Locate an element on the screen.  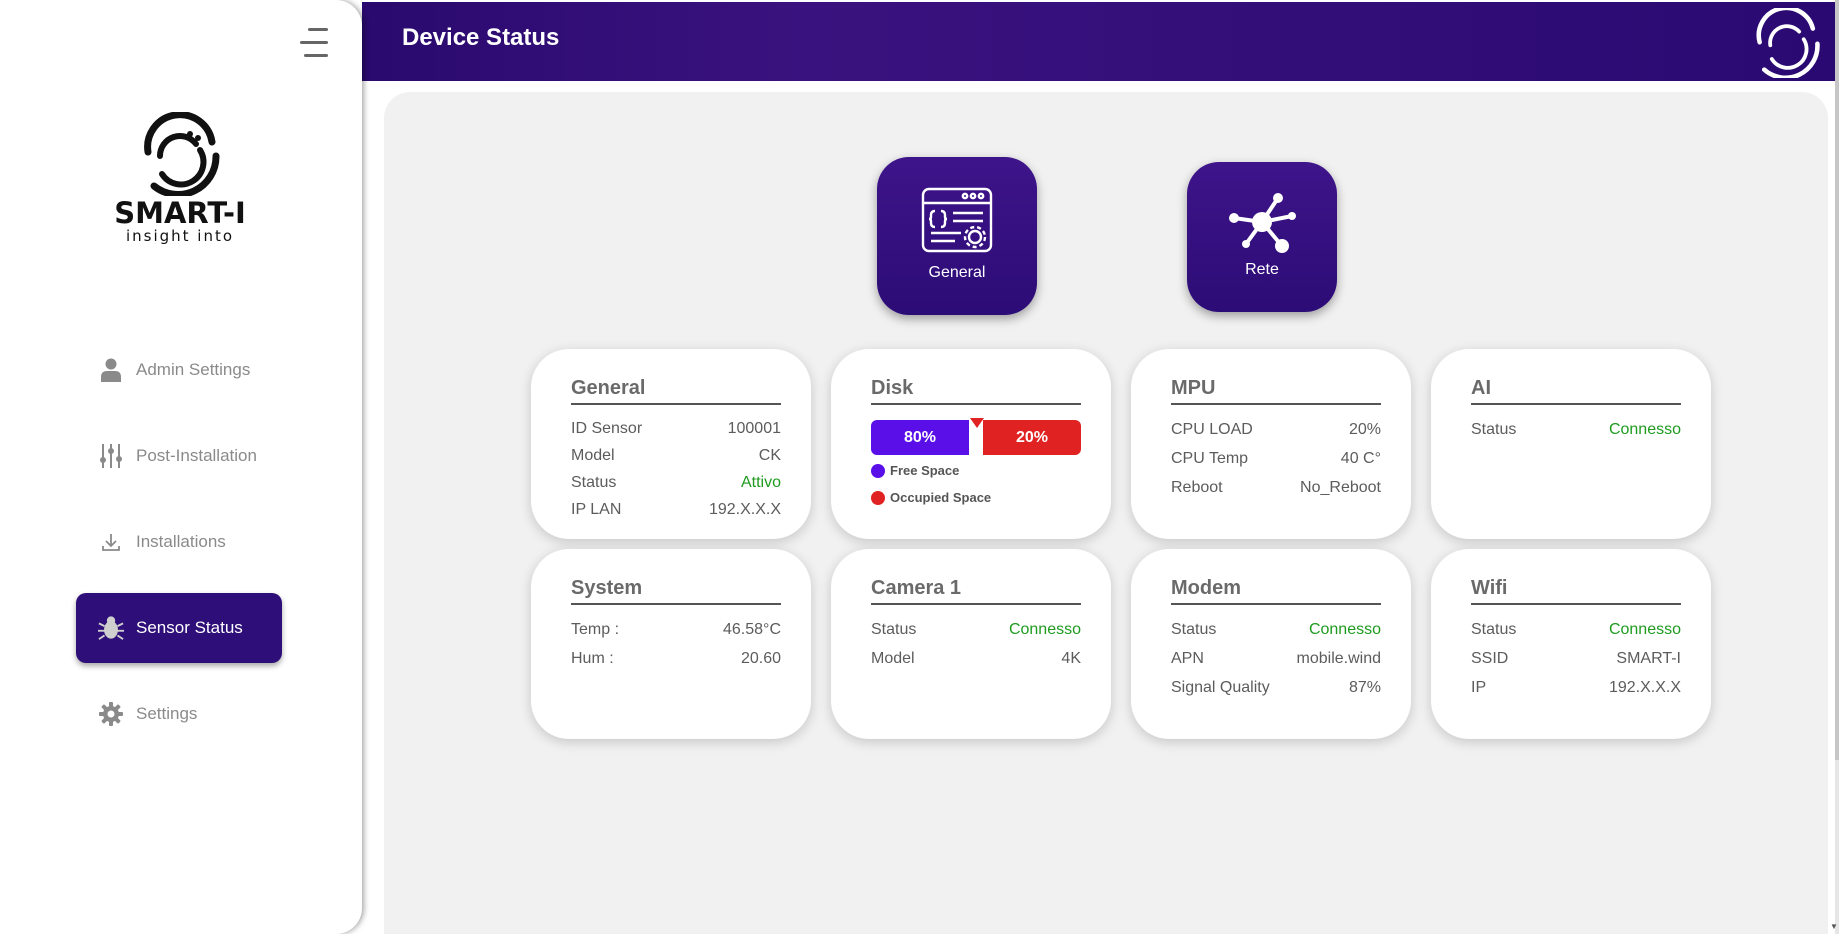
row-value: 46.58°C is located at coordinates (752, 629).